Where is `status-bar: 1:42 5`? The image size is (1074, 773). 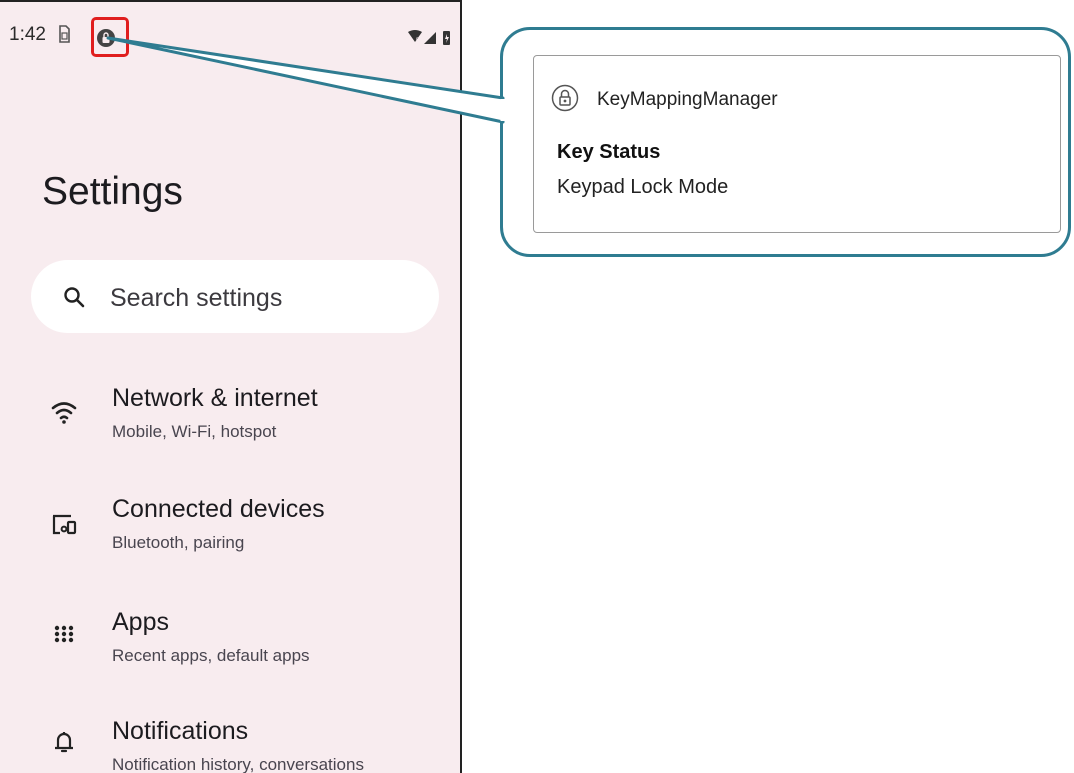 status-bar: 1:42 5 is located at coordinates (230, 24).